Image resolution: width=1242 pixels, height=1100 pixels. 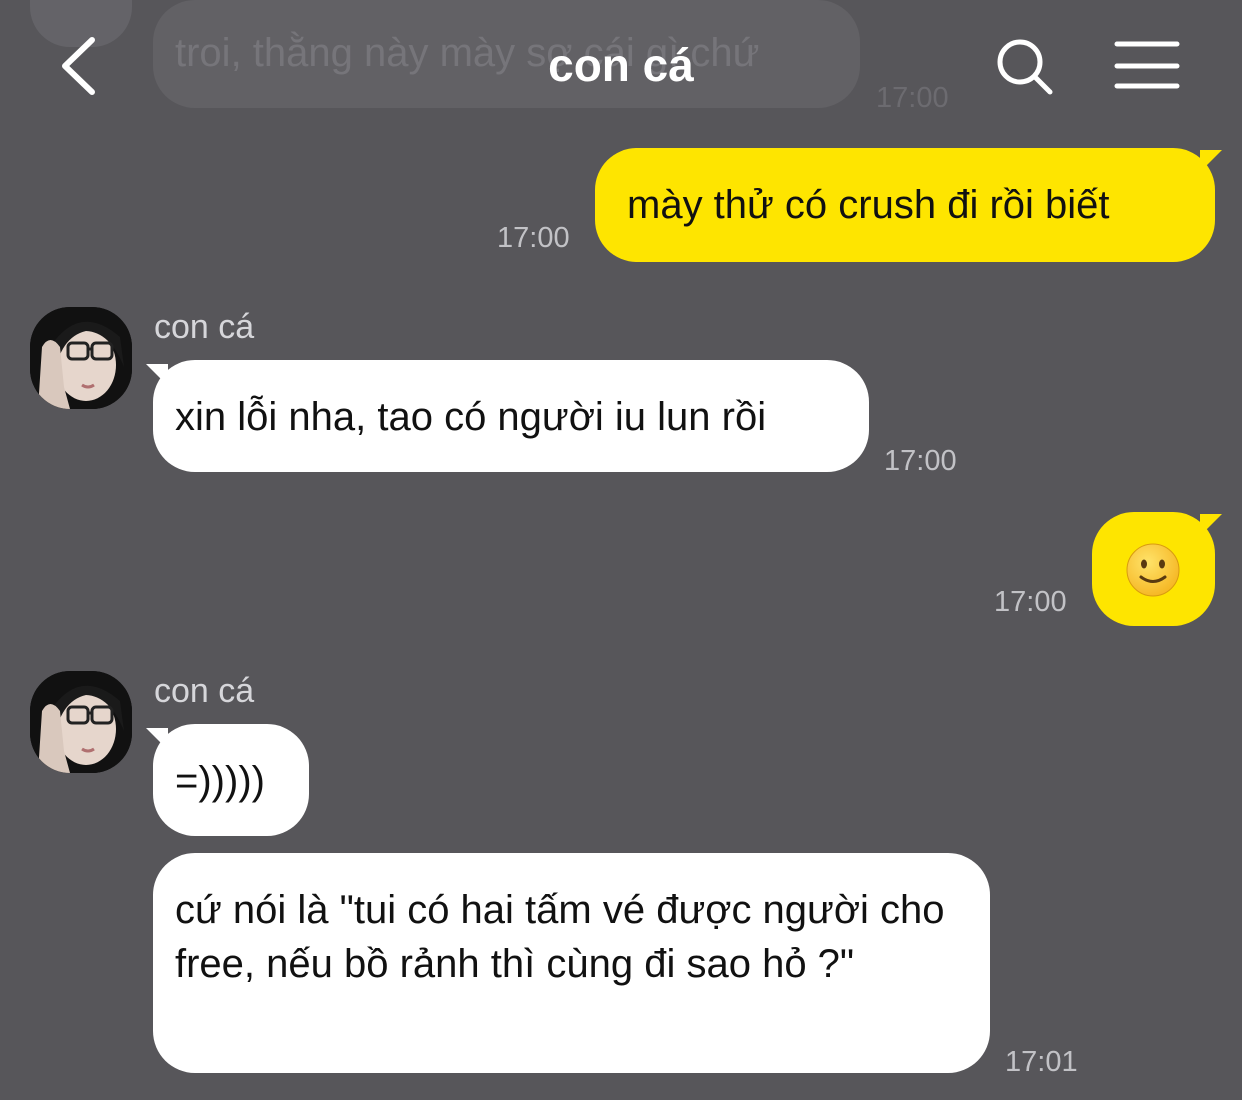 I want to click on message-bubble-outgoing: mày thử có crush đi rồi biết, so click(x=905, y=205).